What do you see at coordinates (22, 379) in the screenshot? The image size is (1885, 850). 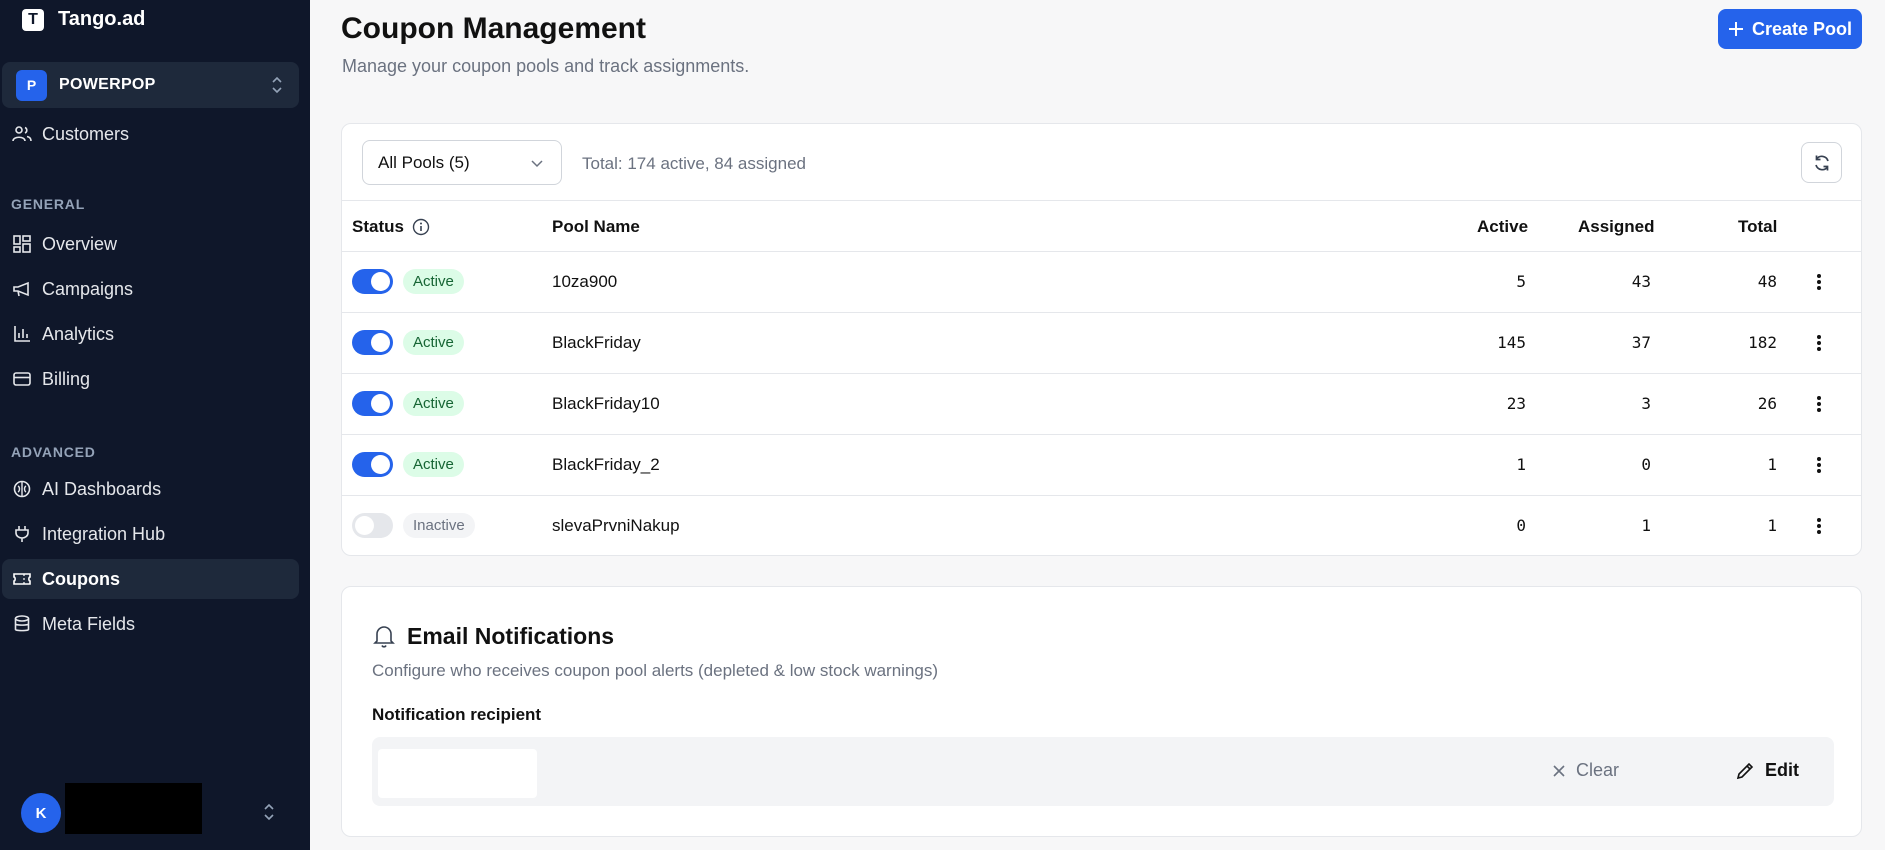 I see `credit-card-icon` at bounding box center [22, 379].